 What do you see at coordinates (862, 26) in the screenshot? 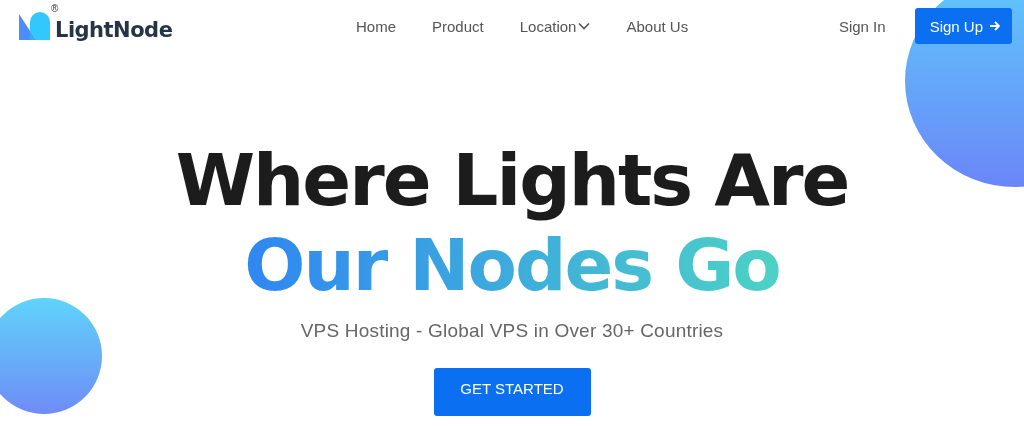
I see `sign-in-link: Sign In` at bounding box center [862, 26].